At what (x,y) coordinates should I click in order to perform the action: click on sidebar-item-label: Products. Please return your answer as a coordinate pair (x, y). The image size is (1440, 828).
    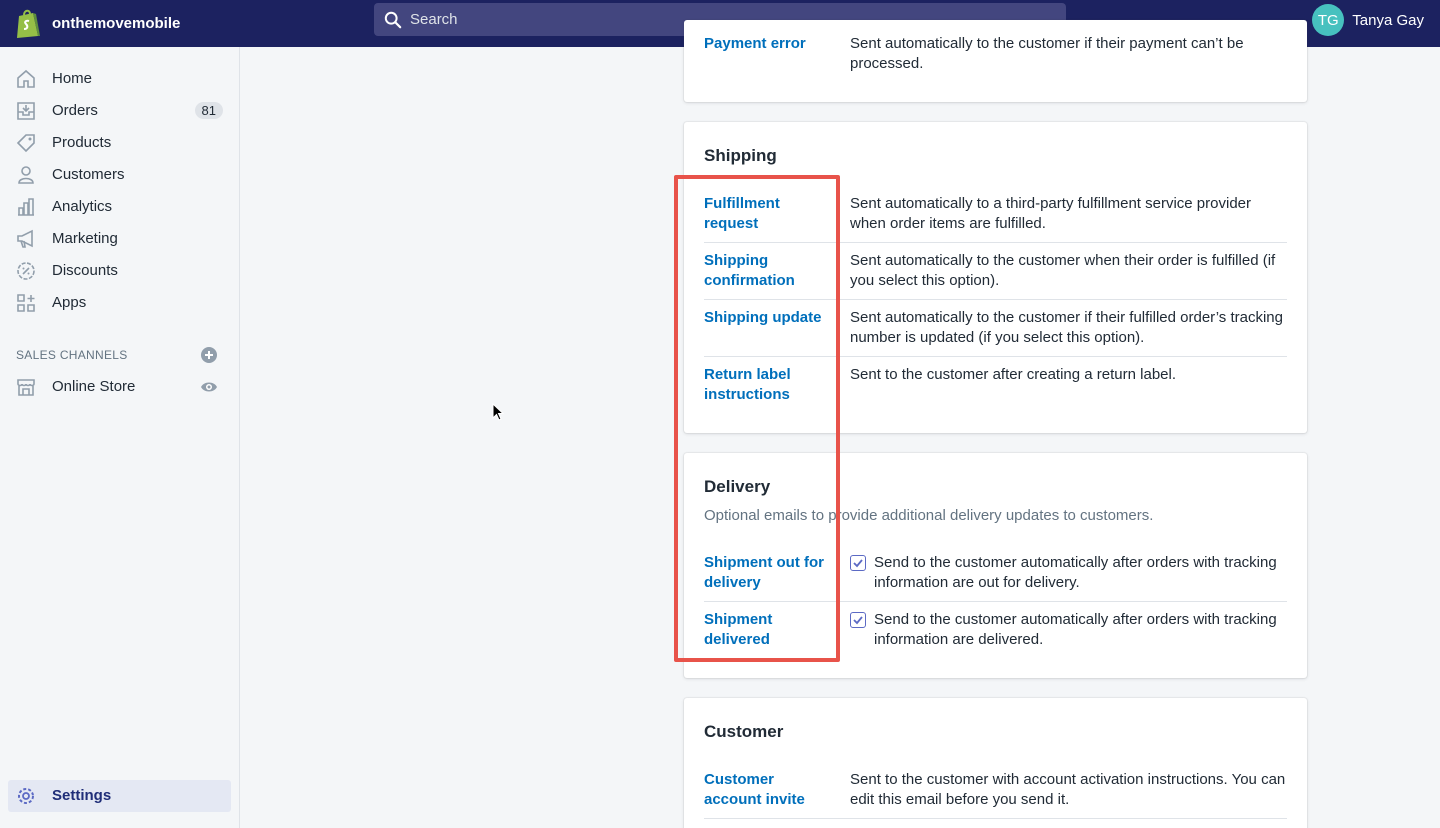
    Looking at the image, I should click on (82, 142).